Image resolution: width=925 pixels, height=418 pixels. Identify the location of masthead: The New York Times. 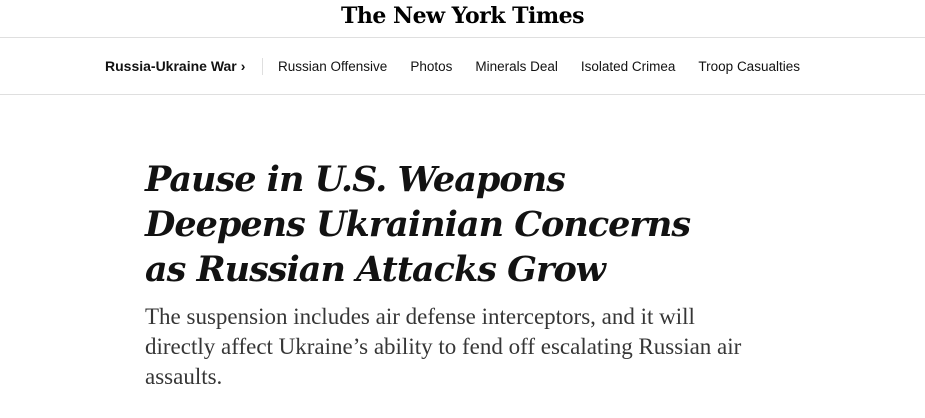
(462, 19).